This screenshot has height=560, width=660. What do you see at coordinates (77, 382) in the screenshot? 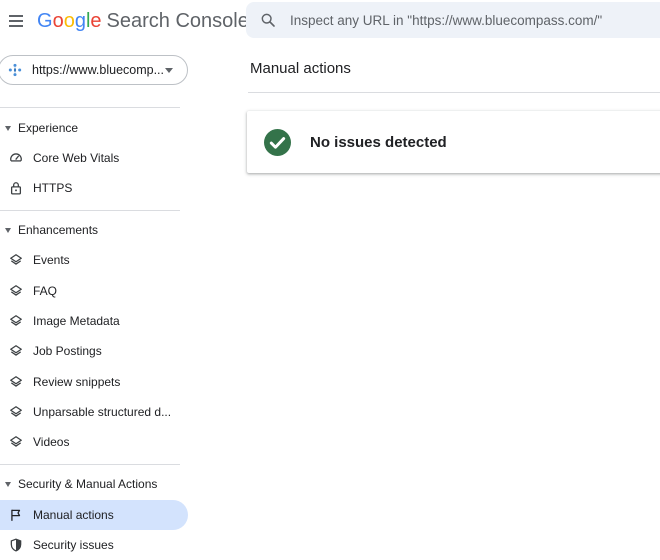
I see `sidebar-item-label: Review snippets` at bounding box center [77, 382].